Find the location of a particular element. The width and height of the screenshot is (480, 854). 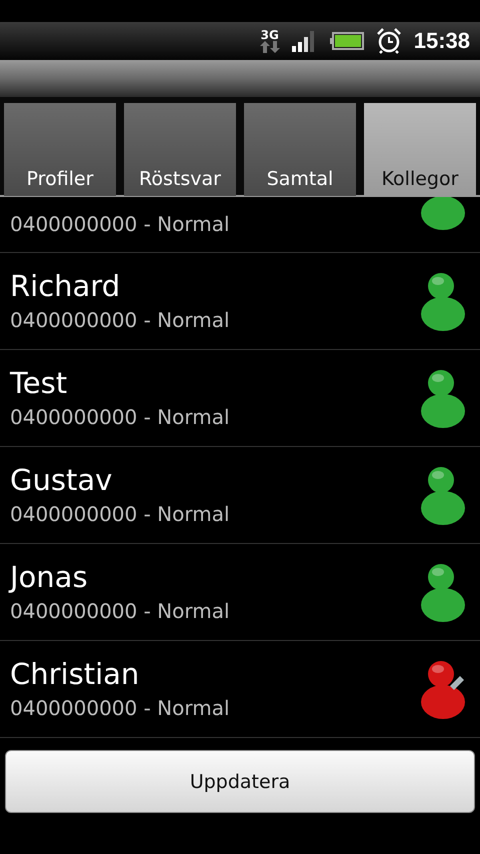

colleague-row: Christian 0400000000 - Normal is located at coordinates (240, 689).